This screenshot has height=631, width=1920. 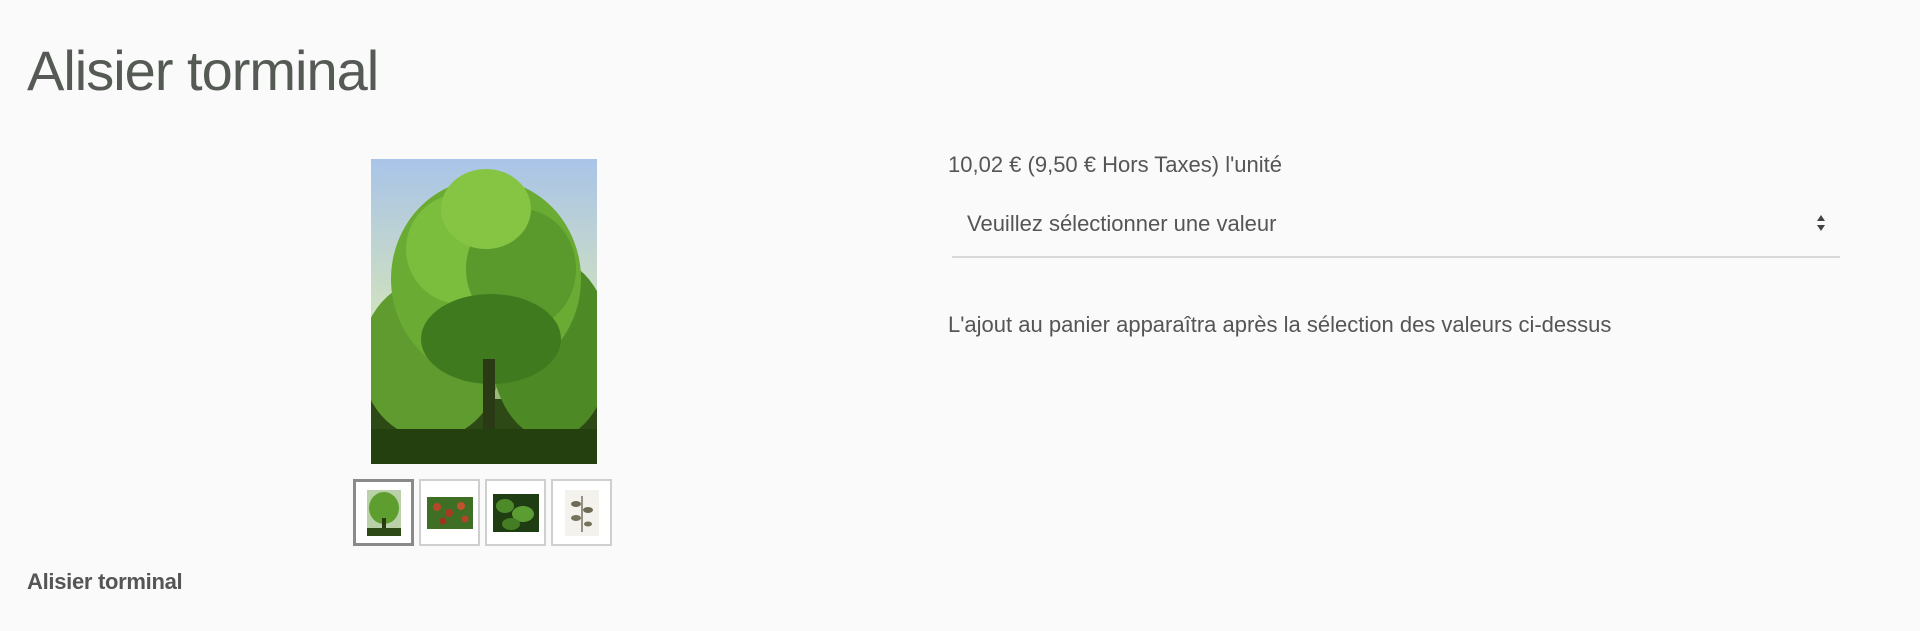 What do you see at coordinates (203, 70) in the screenshot?
I see `page-title: Alisier torminal` at bounding box center [203, 70].